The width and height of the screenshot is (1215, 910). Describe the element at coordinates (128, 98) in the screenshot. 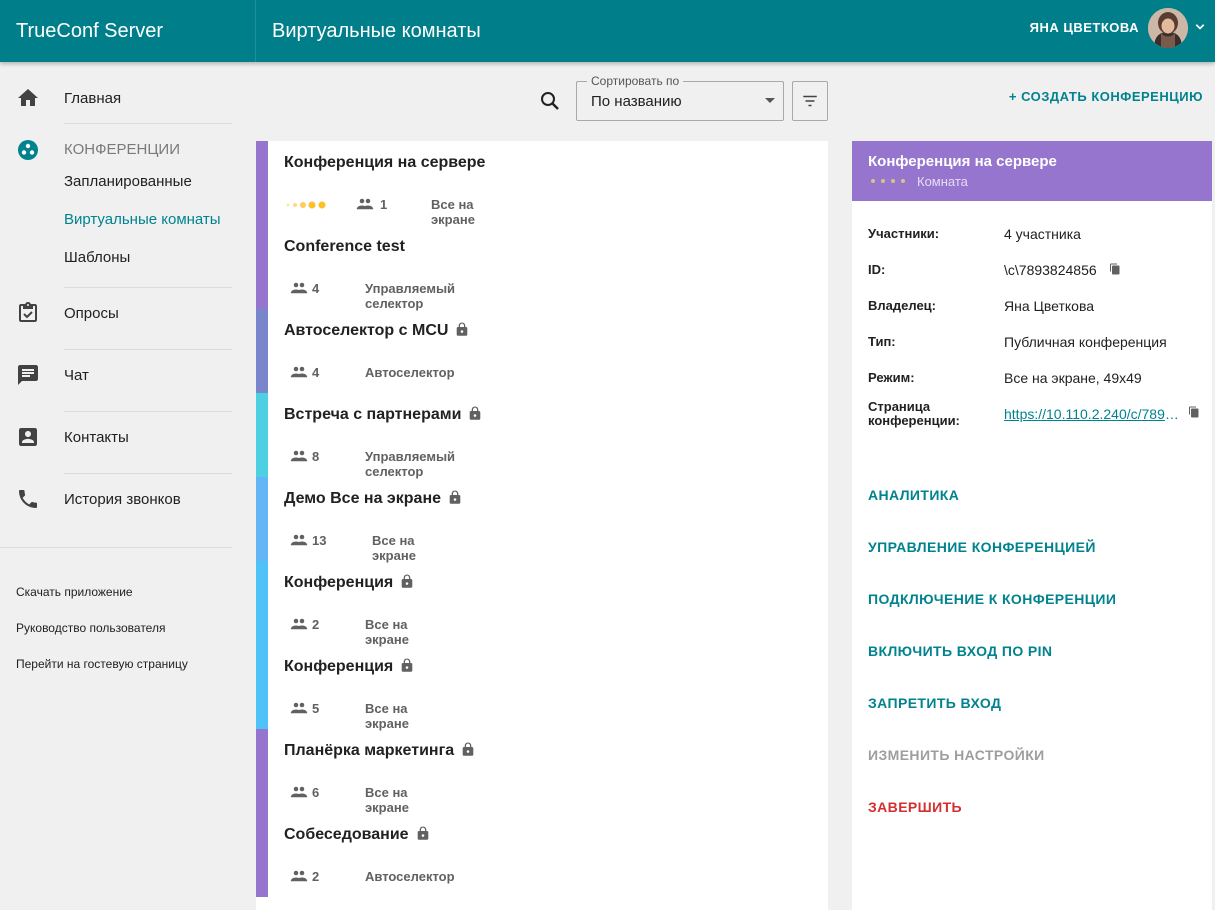

I see `sidebar-item-home: Главная` at that location.